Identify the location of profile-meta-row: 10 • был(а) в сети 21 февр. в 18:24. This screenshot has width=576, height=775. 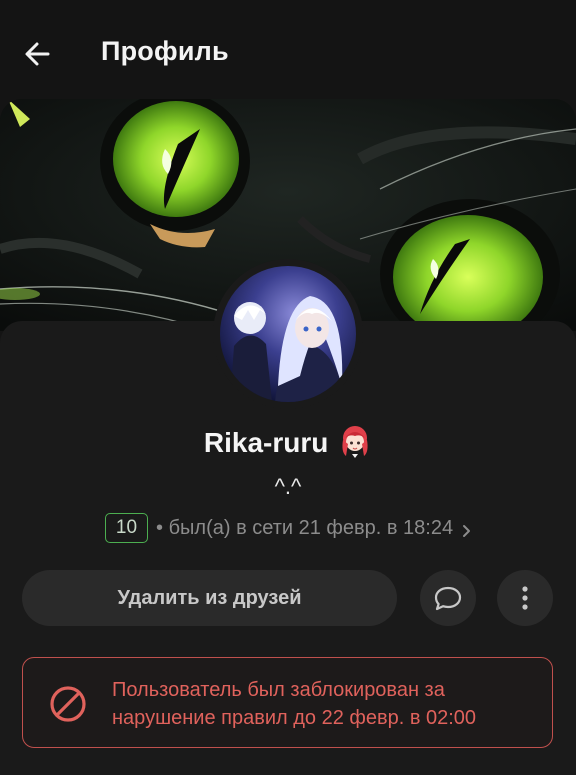
(288, 528).